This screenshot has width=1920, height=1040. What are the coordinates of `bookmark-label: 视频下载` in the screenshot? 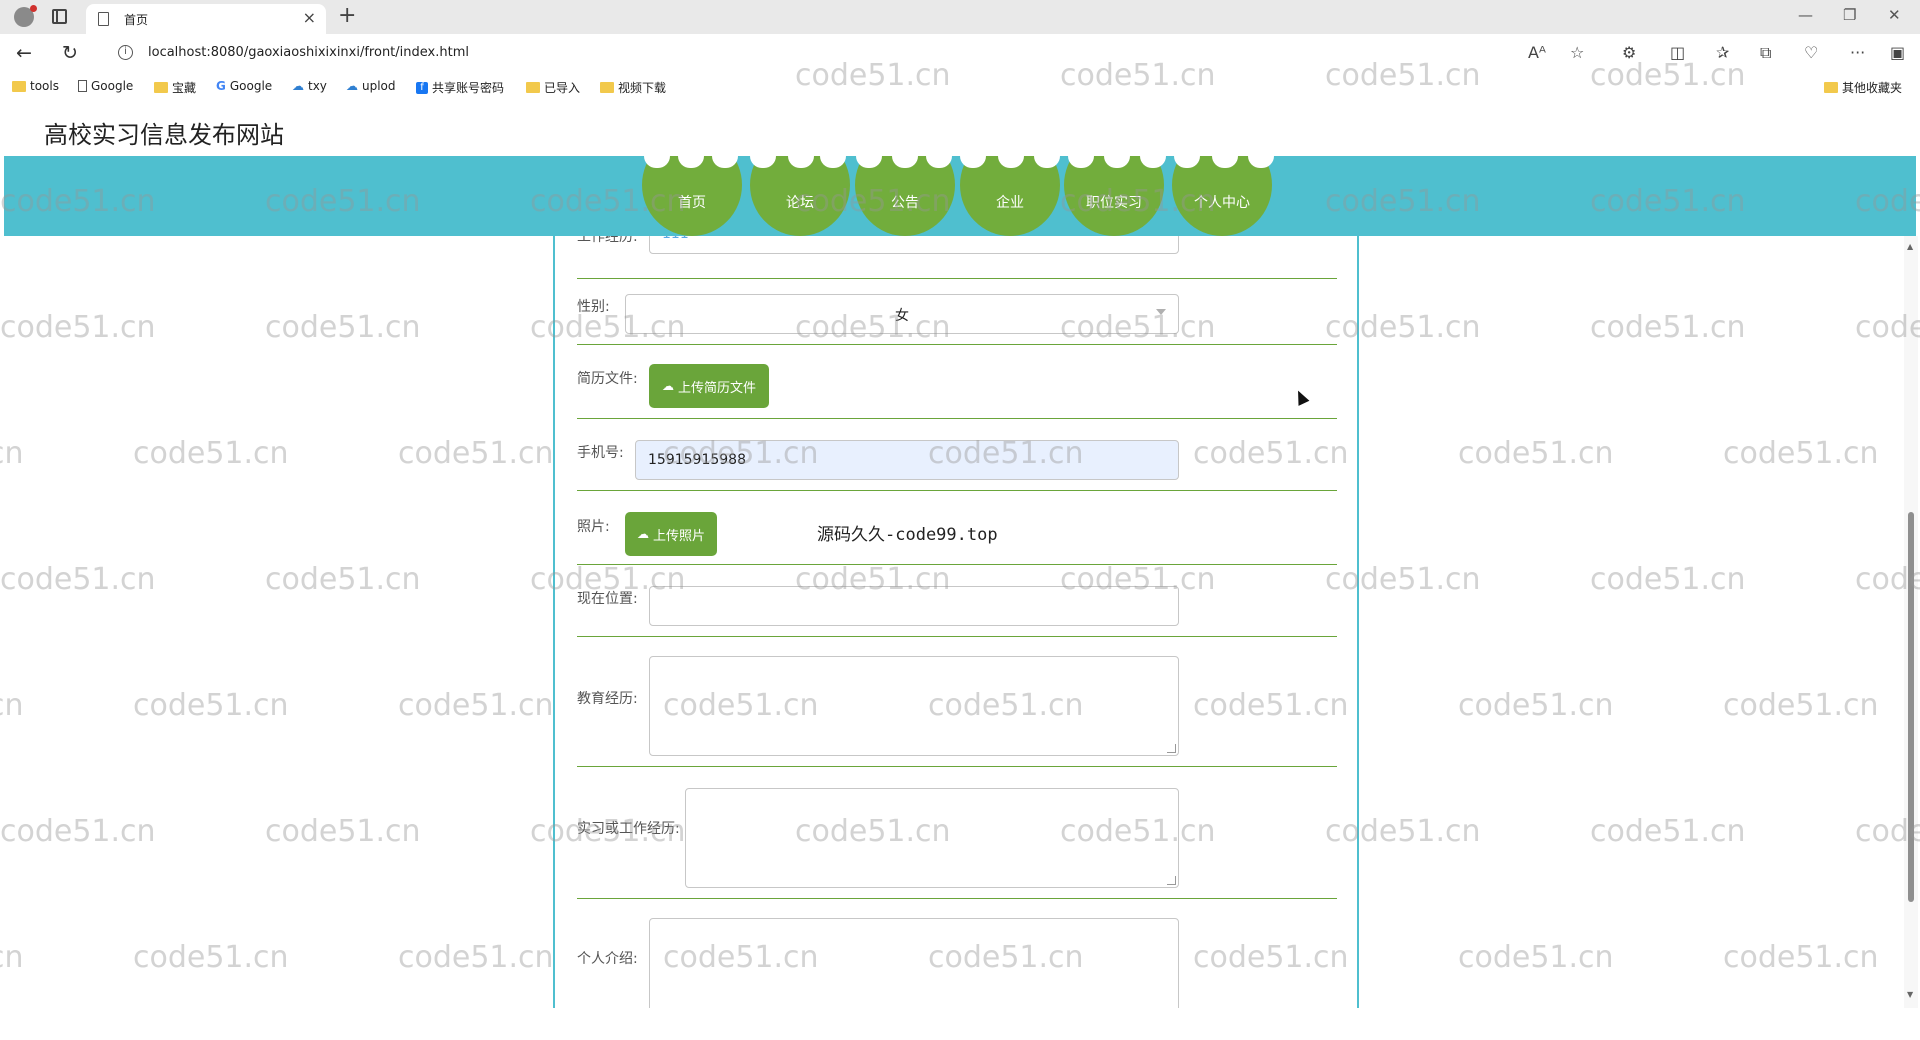 It's located at (642, 88).